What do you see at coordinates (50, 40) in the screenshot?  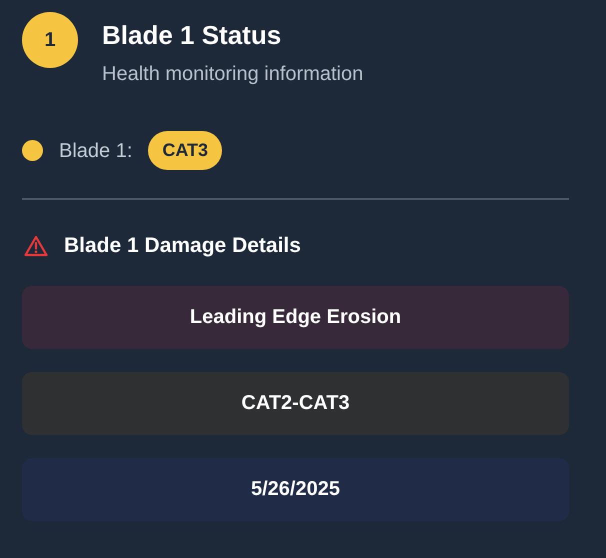 I see `number-circle: 1` at bounding box center [50, 40].